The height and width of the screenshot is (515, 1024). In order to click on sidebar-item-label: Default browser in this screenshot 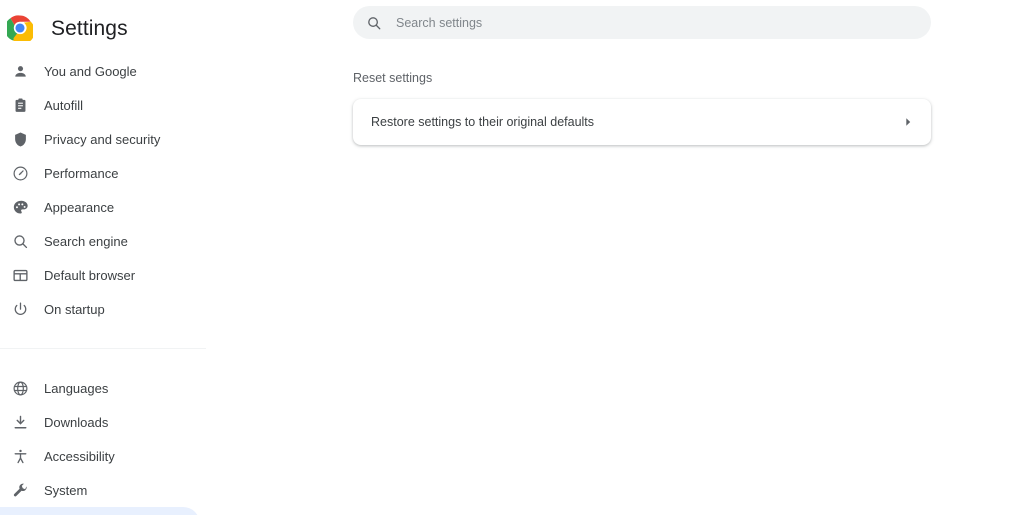, I will do `click(90, 275)`.